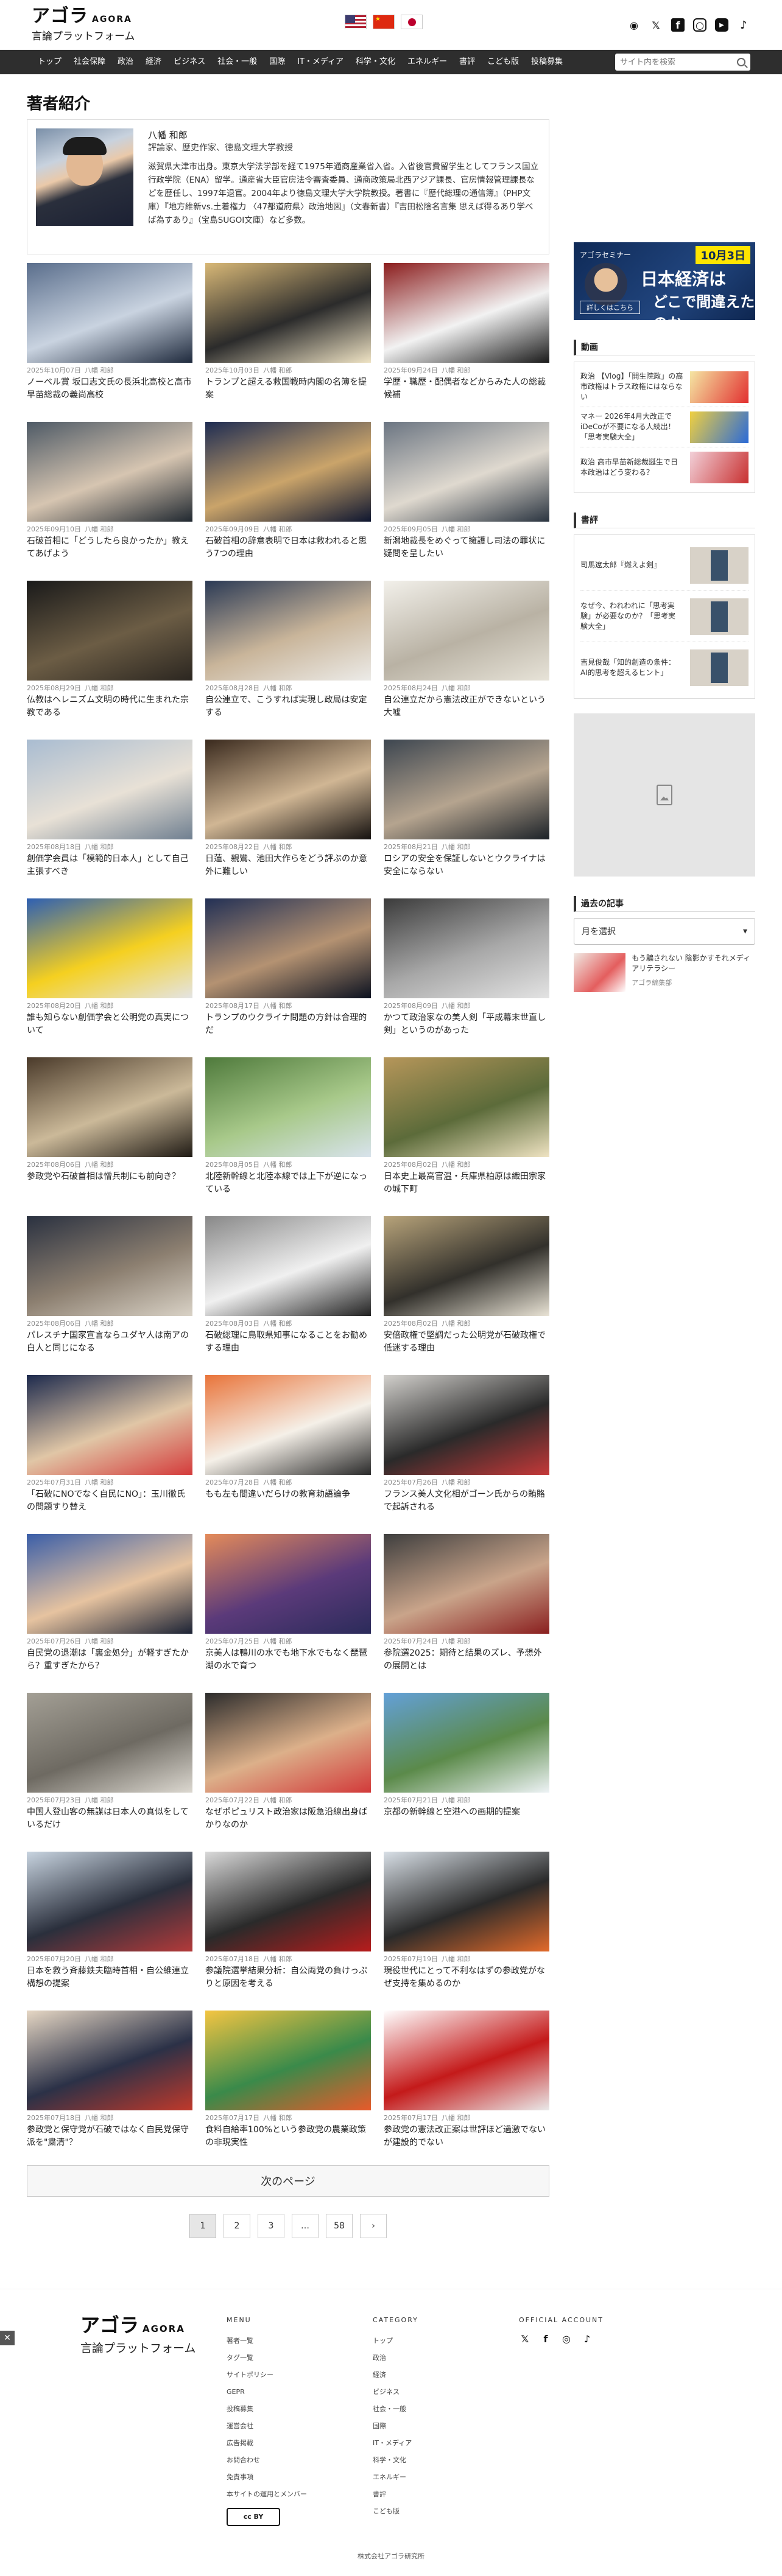 The height and width of the screenshot is (2576, 782). I want to click on article-title: 参議院選挙結果分析：自公両党の負けっぷりと原因を考える, so click(288, 1978).